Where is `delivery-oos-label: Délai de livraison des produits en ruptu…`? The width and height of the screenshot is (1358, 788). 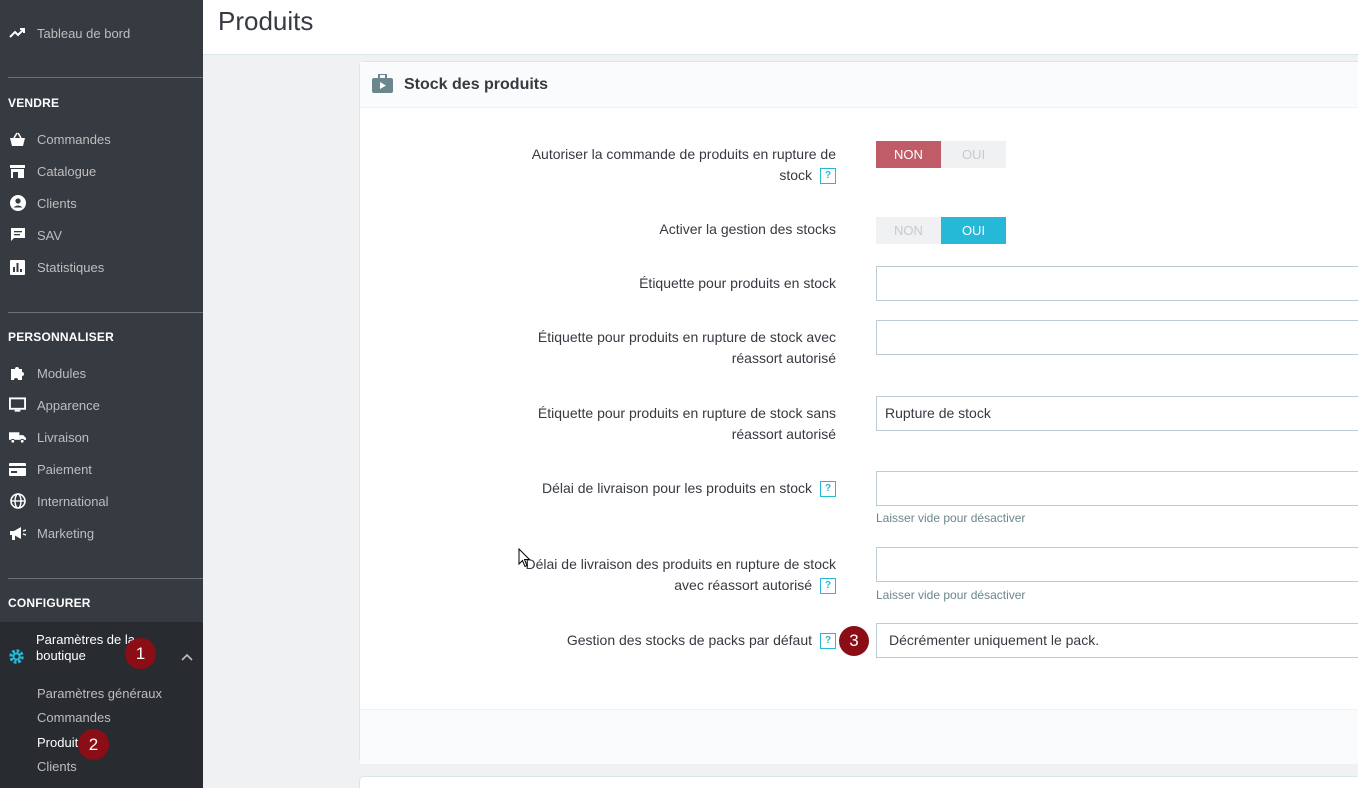 delivery-oos-label: Délai de livraison des produits en ruptu… is located at coordinates (666, 575).